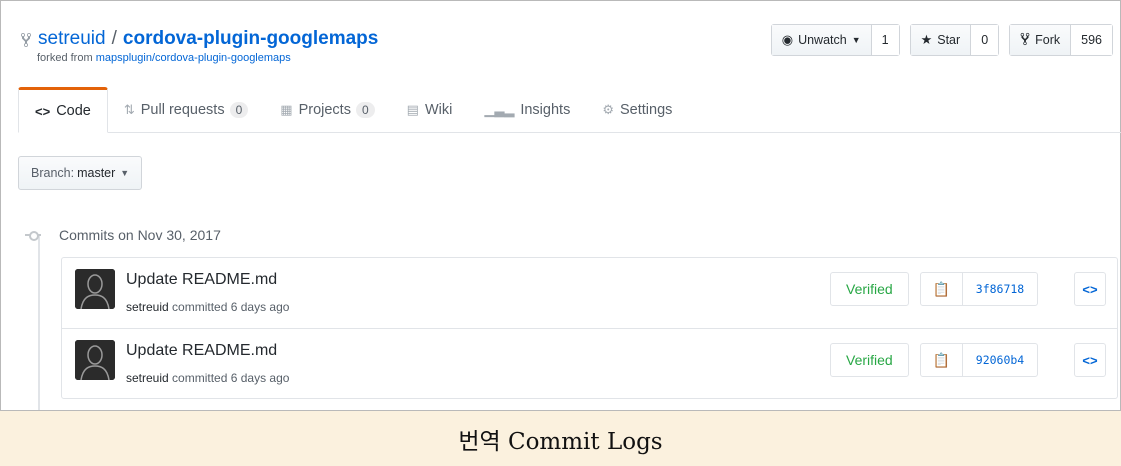 The width and height of the screenshot is (1121, 466). Describe the element at coordinates (193, 58) in the screenshot. I see `forked-from-link: mapsplugin/cordova-plugin-googlemaps` at that location.